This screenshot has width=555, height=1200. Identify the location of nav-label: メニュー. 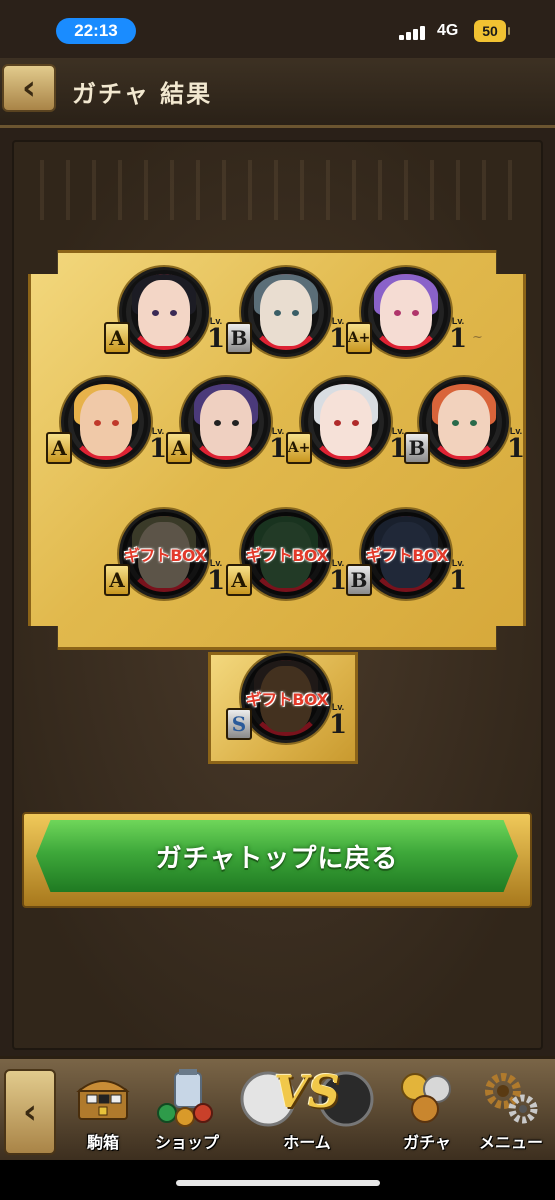
(510, 1142).